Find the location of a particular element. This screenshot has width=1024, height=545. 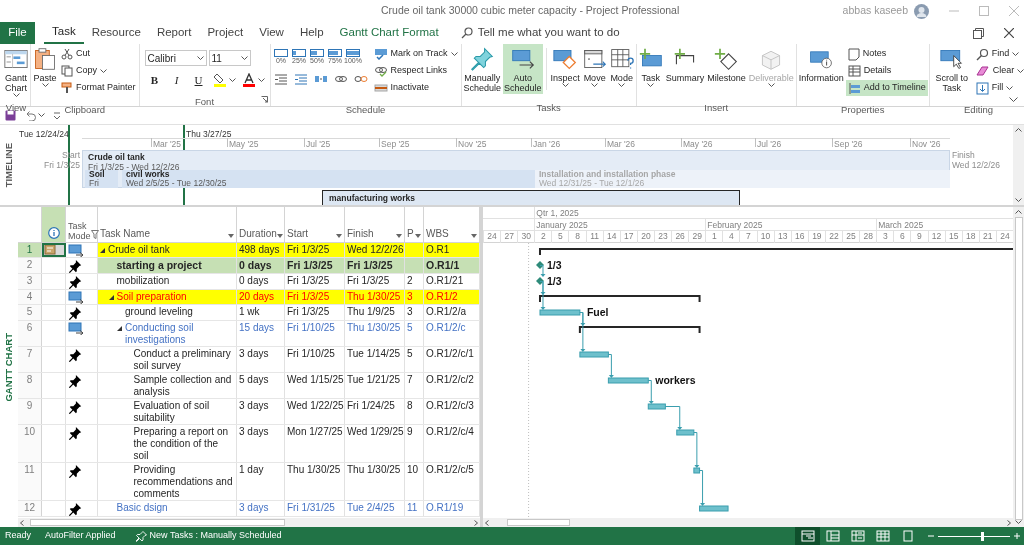

row-number: 11 is located at coordinates (30, 481).